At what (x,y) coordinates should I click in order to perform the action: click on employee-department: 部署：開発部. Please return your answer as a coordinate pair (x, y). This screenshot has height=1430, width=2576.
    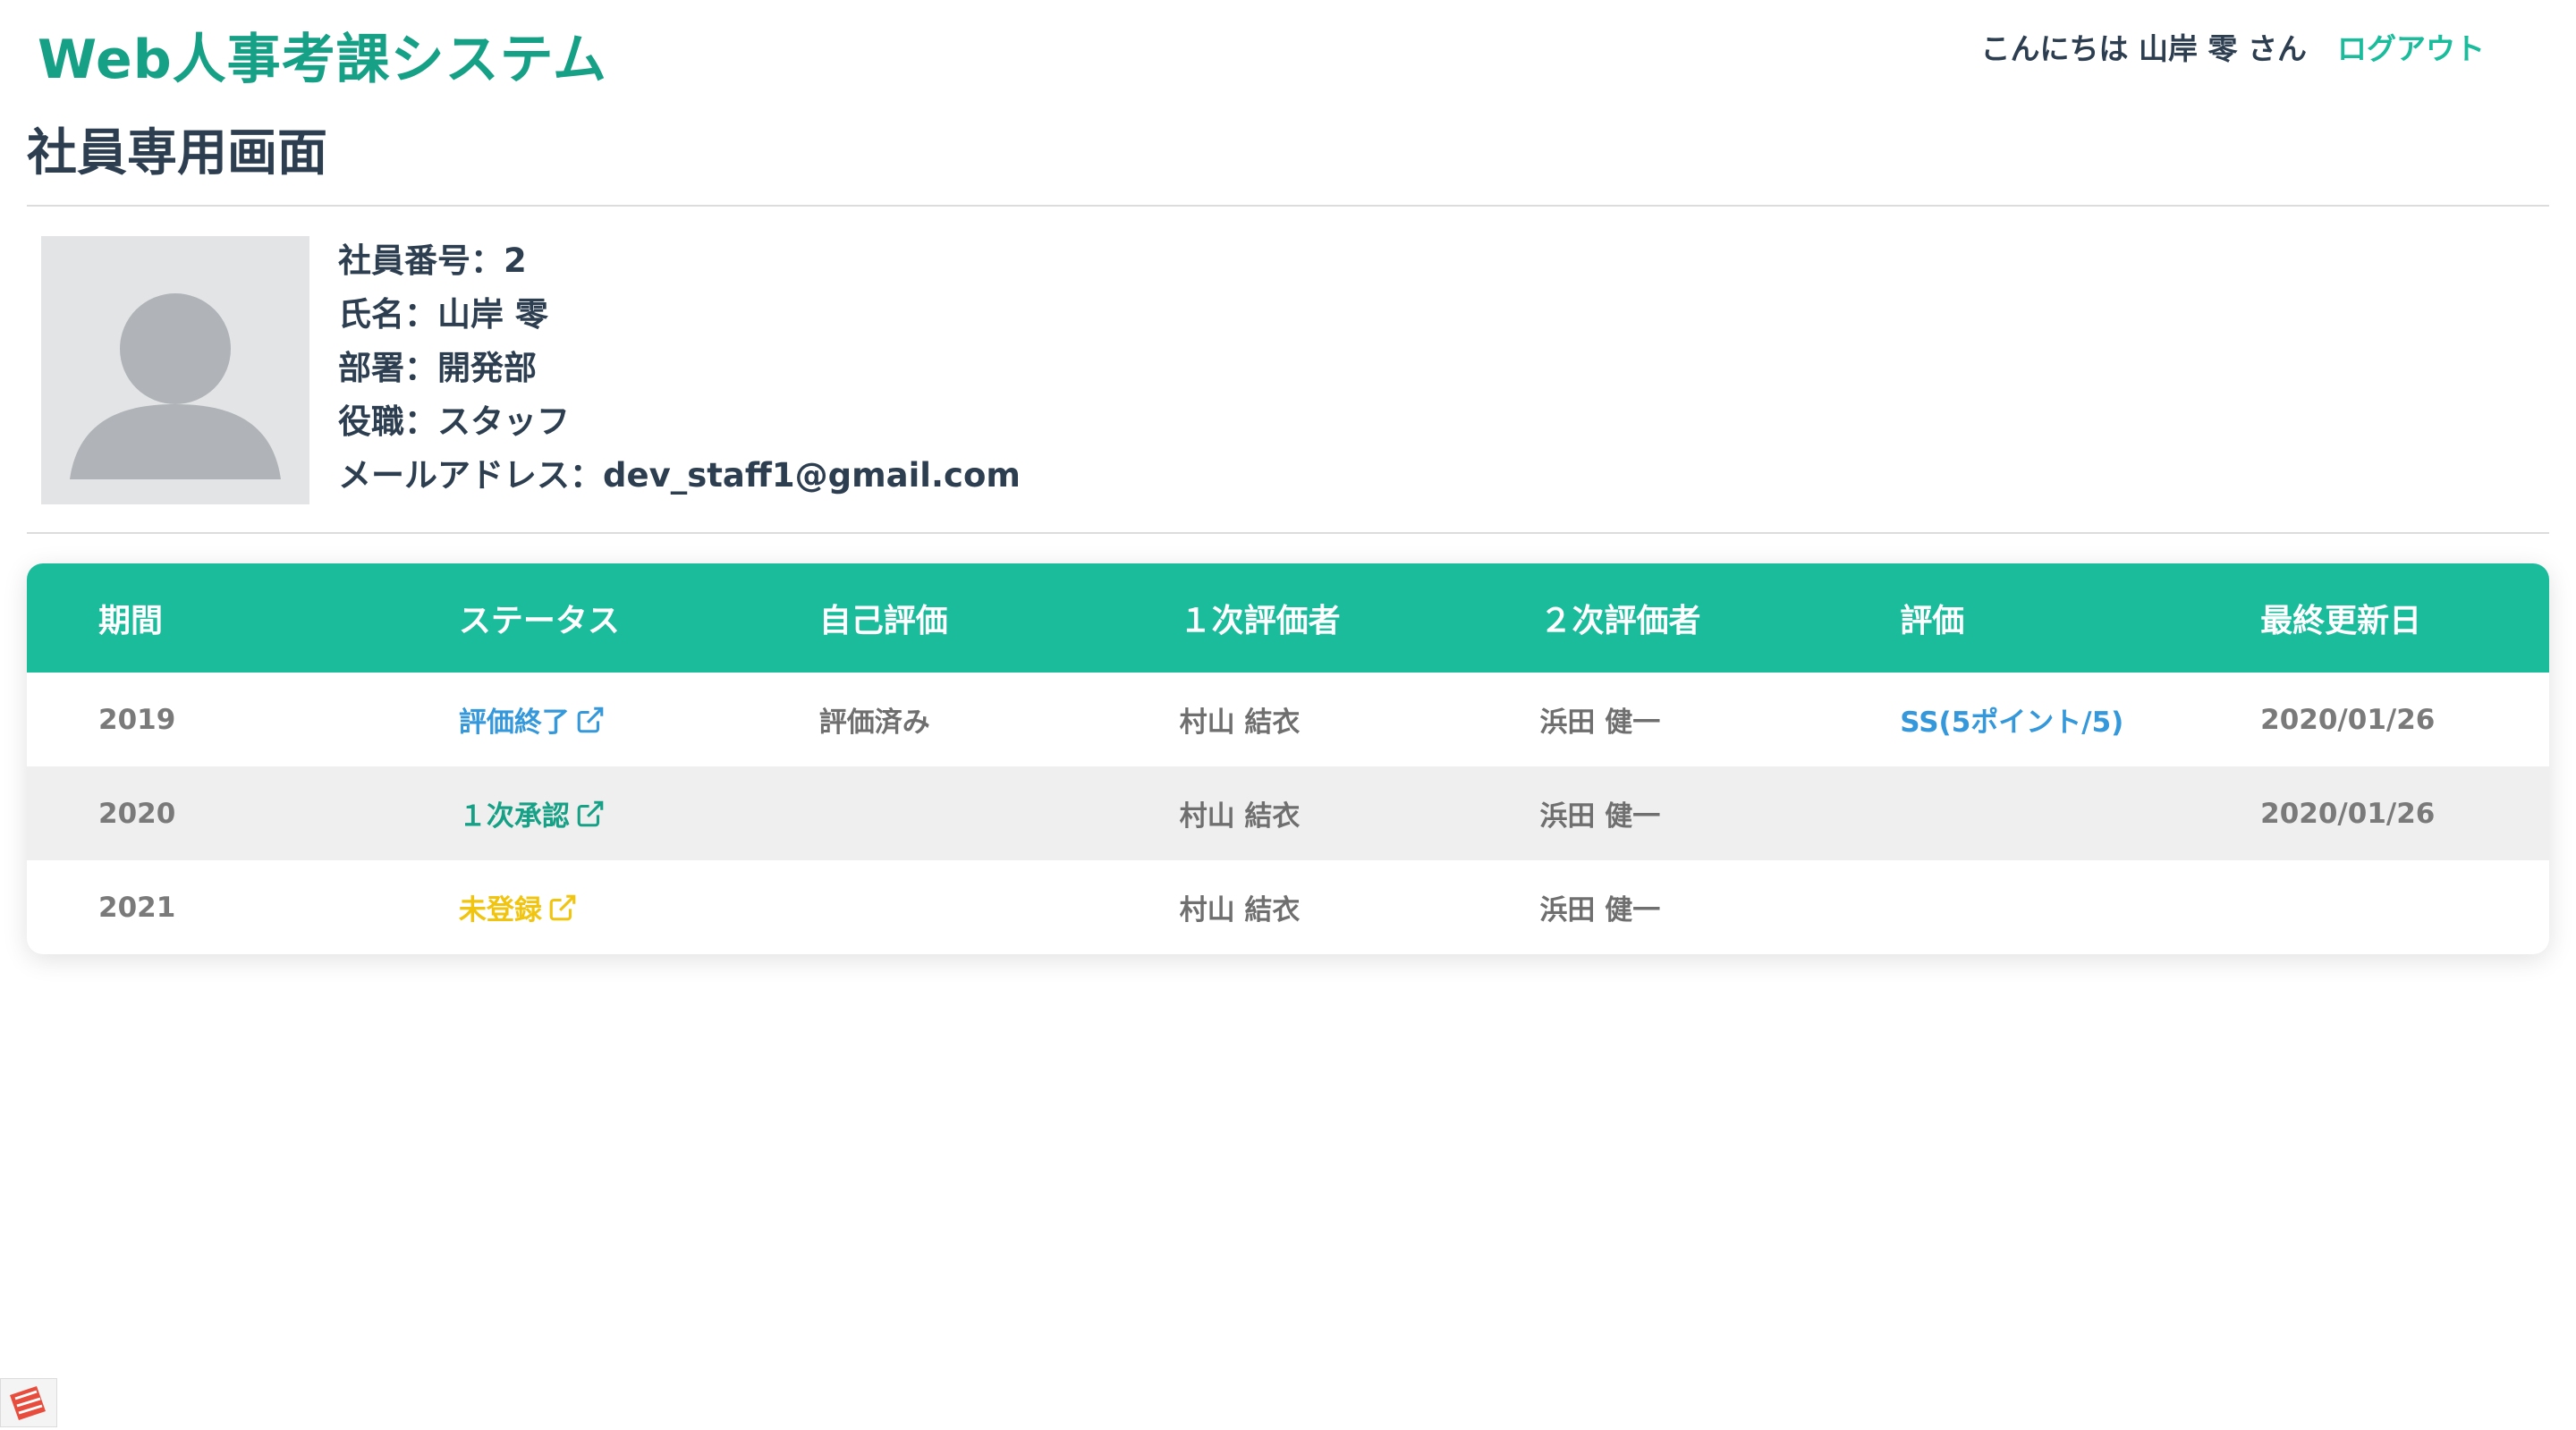
    Looking at the image, I should click on (437, 368).